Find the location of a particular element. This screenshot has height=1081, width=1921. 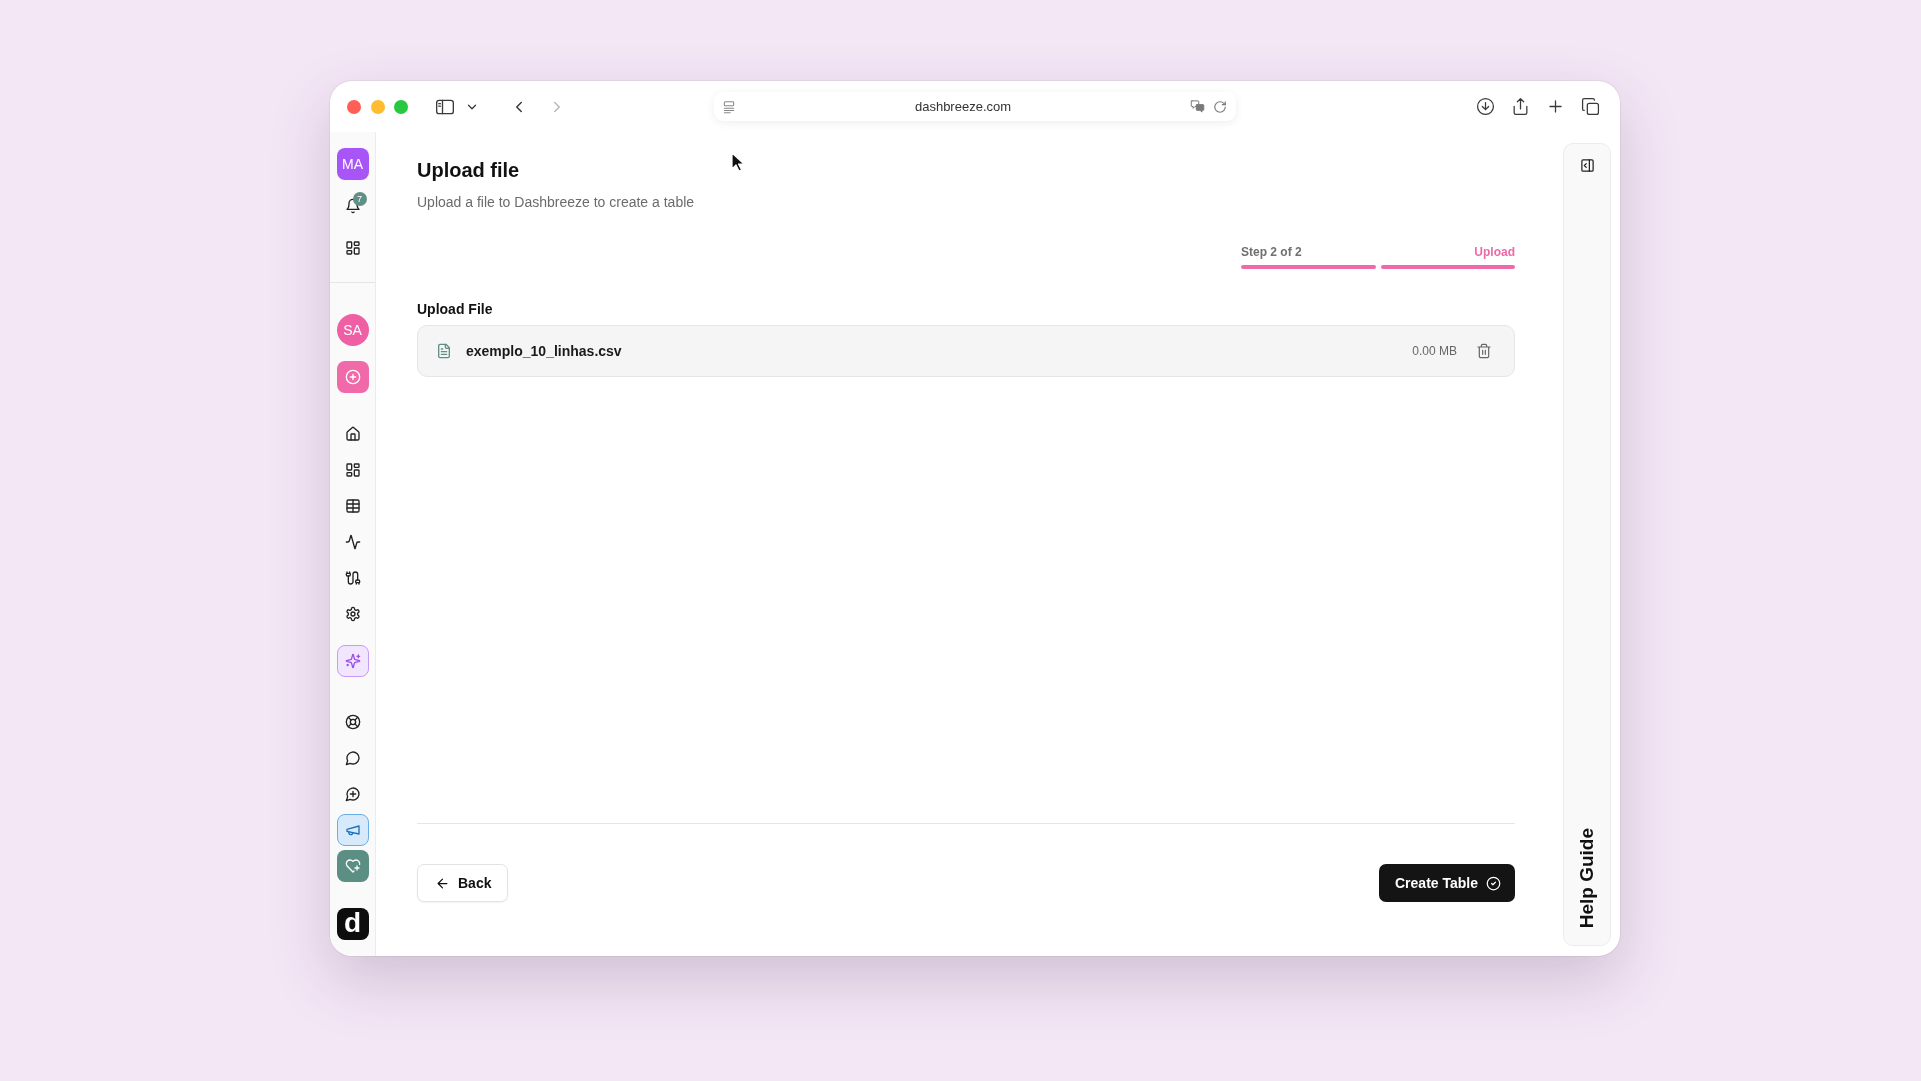

step-counter: Step 2 of 2 is located at coordinates (1271, 252).